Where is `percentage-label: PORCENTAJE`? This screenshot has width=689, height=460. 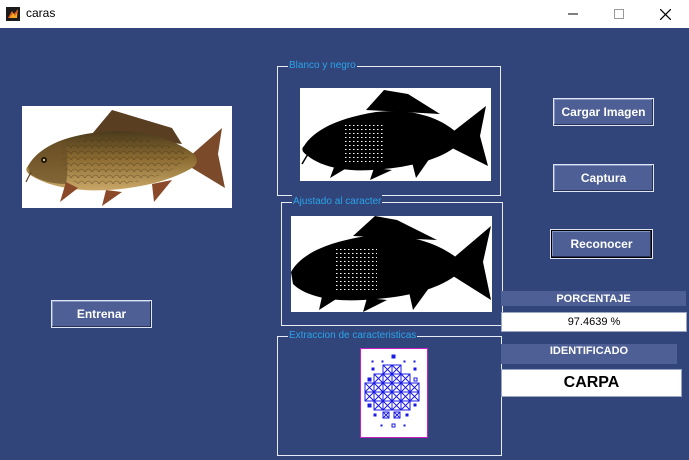
percentage-label: PORCENTAJE is located at coordinates (593, 298).